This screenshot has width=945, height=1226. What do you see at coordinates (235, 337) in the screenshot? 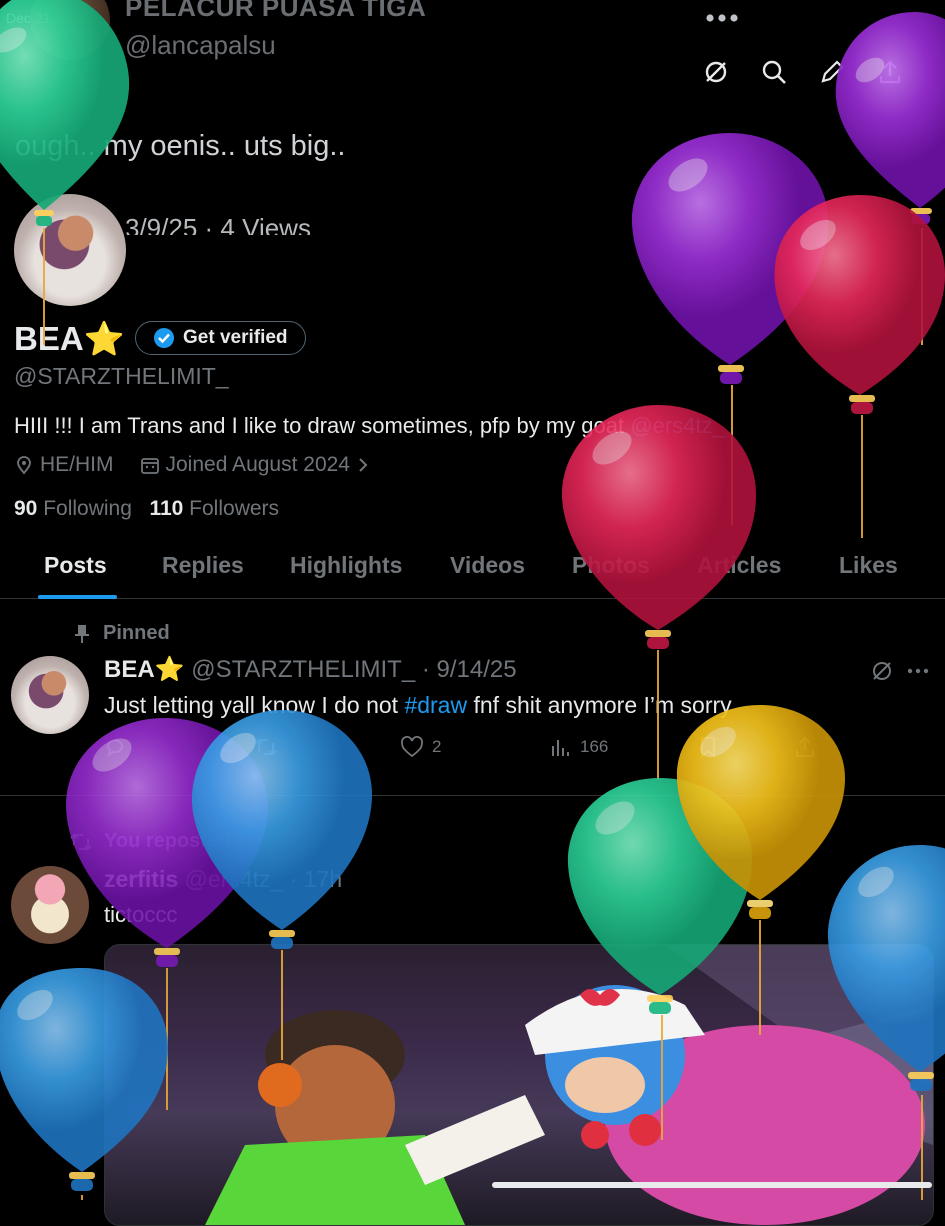
I see `get-verified-label: Get verified` at bounding box center [235, 337].